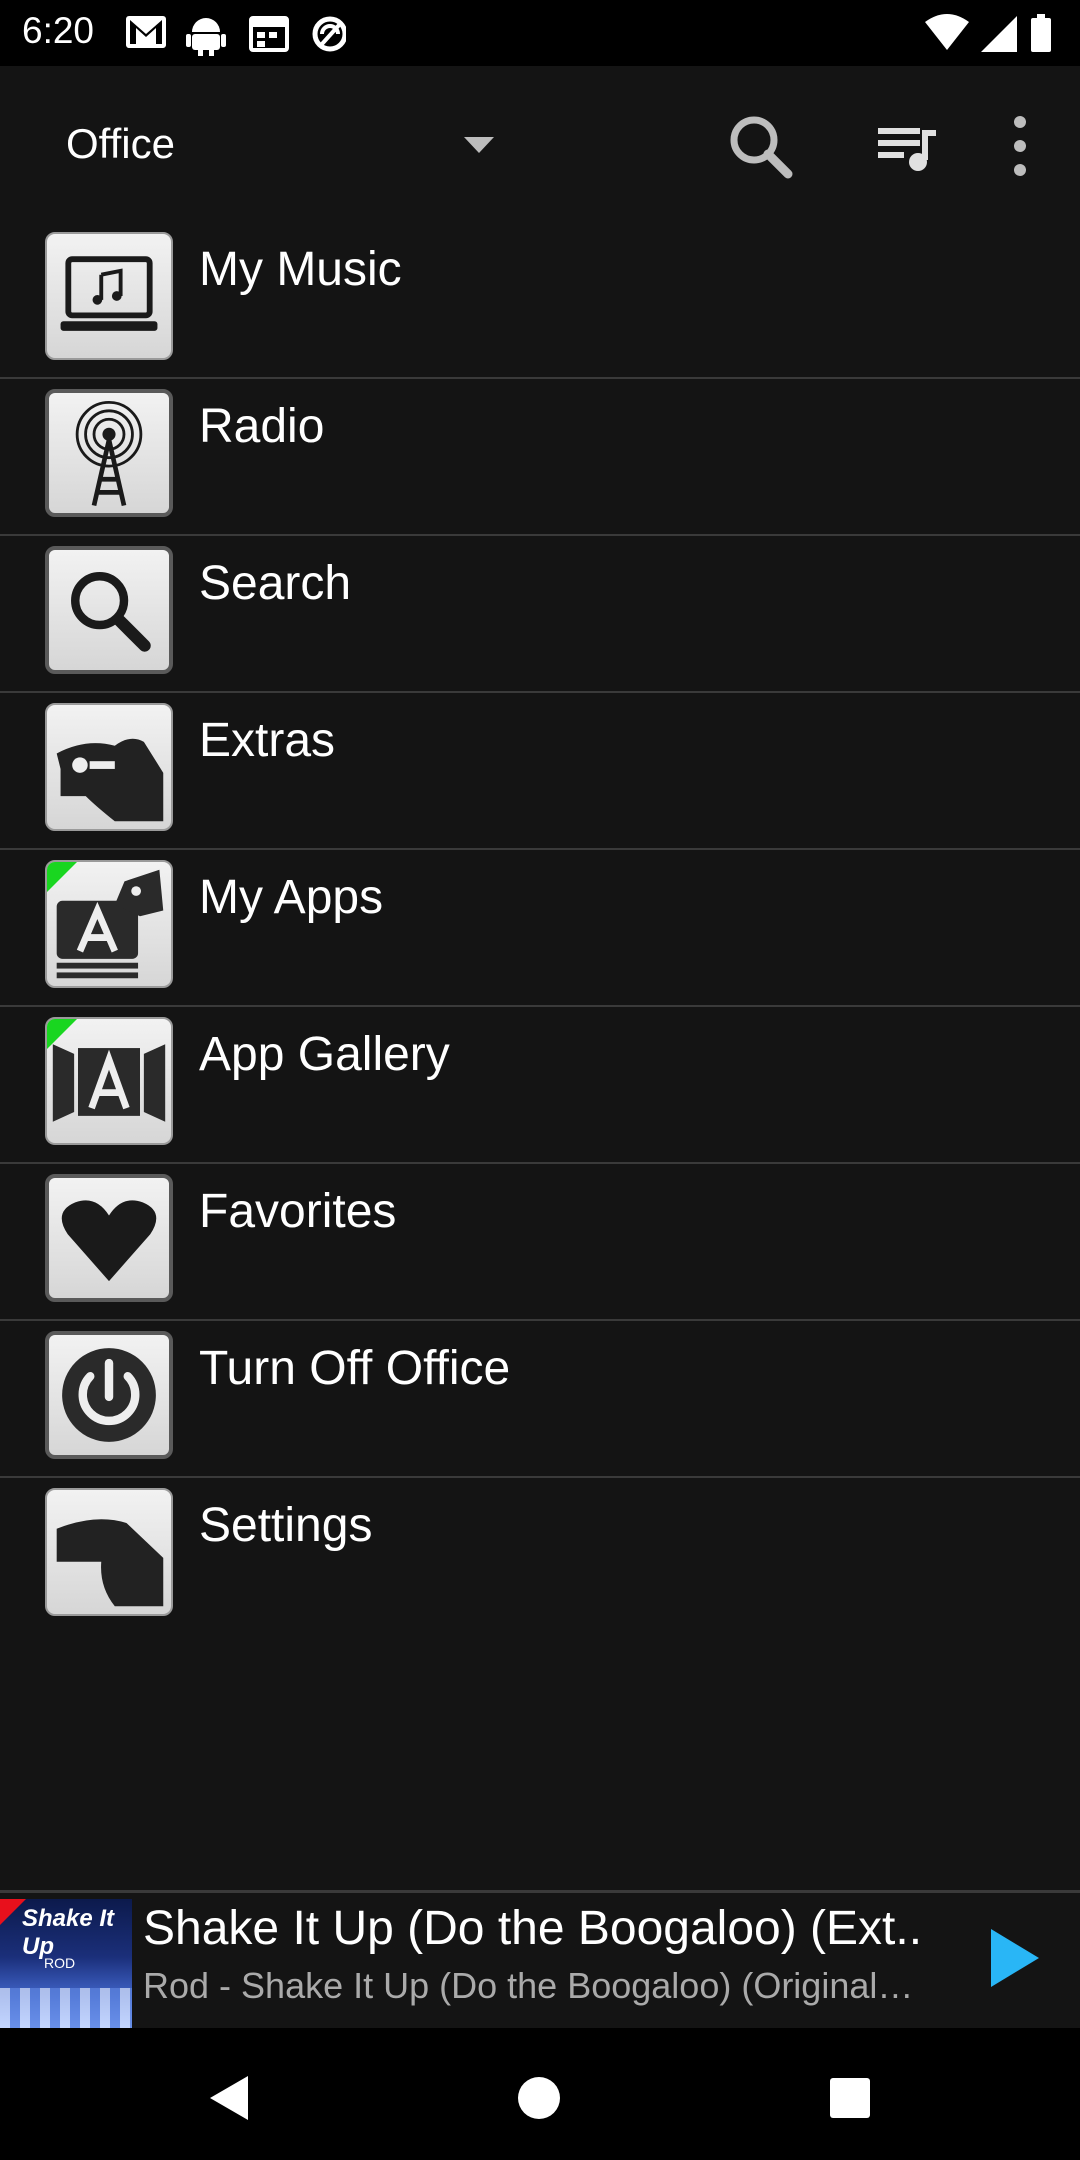  Describe the element at coordinates (947, 32) in the screenshot. I see `wifi-icon` at that location.